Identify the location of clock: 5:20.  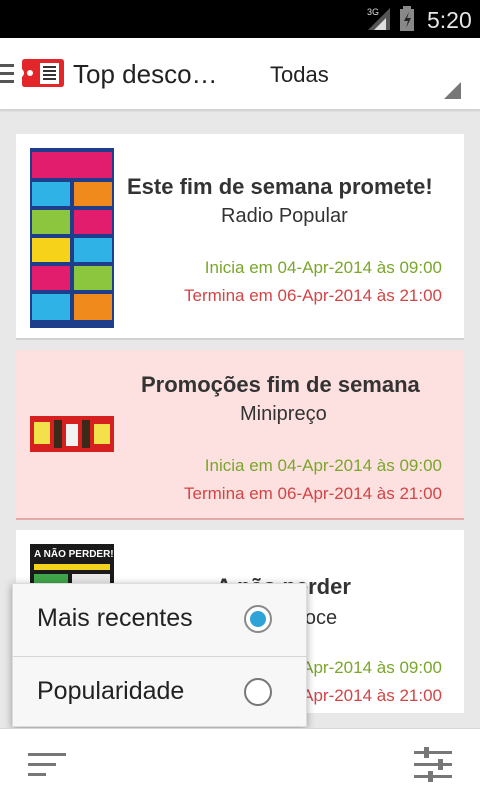
(449, 20).